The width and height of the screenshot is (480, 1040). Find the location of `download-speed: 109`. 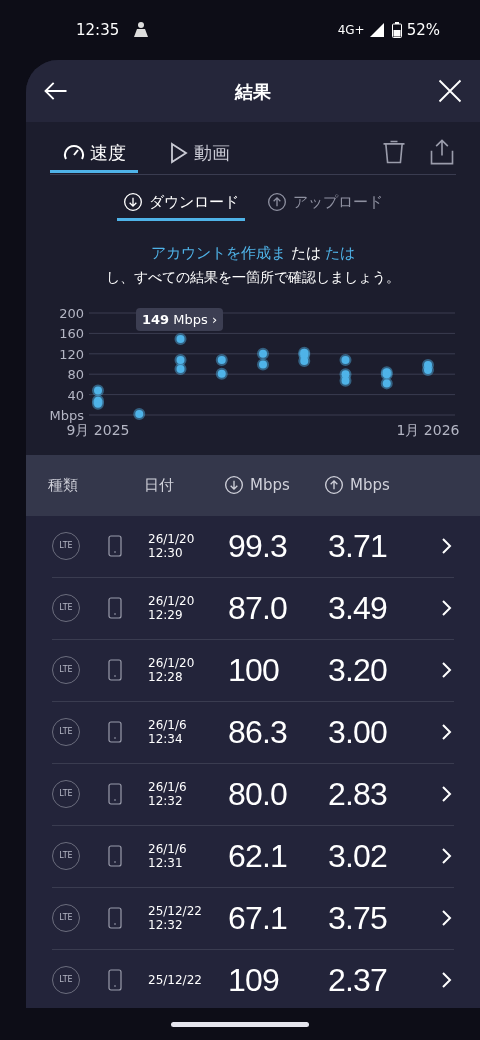

download-speed: 109 is located at coordinates (254, 980).